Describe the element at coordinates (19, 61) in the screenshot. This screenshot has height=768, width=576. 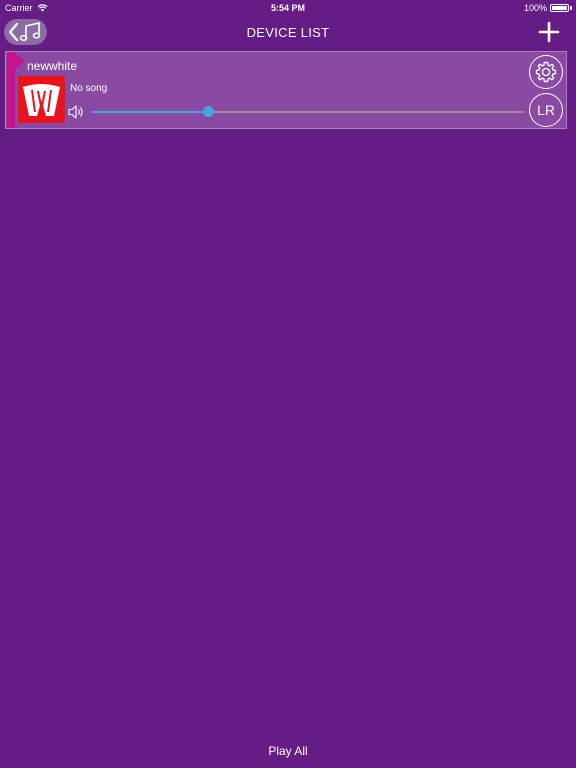
I see `device-flag-icon` at that location.